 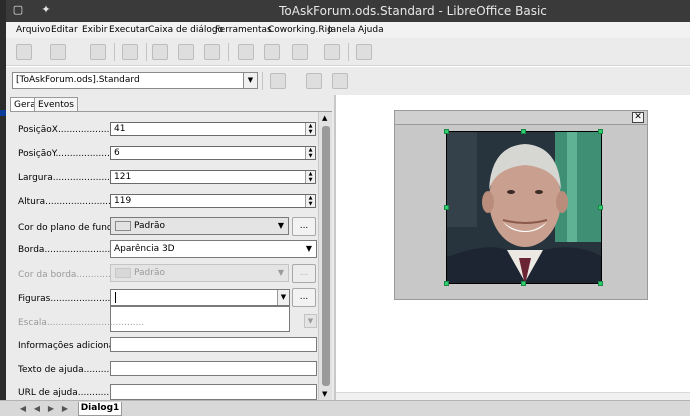 I want to click on menu-caixa-de-dialogo: Caixa de diálogo, so click(x=185, y=30).